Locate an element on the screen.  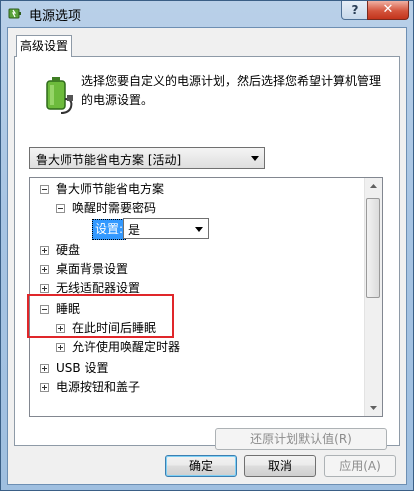
ok-button: 确定 is located at coordinates (201, 466).